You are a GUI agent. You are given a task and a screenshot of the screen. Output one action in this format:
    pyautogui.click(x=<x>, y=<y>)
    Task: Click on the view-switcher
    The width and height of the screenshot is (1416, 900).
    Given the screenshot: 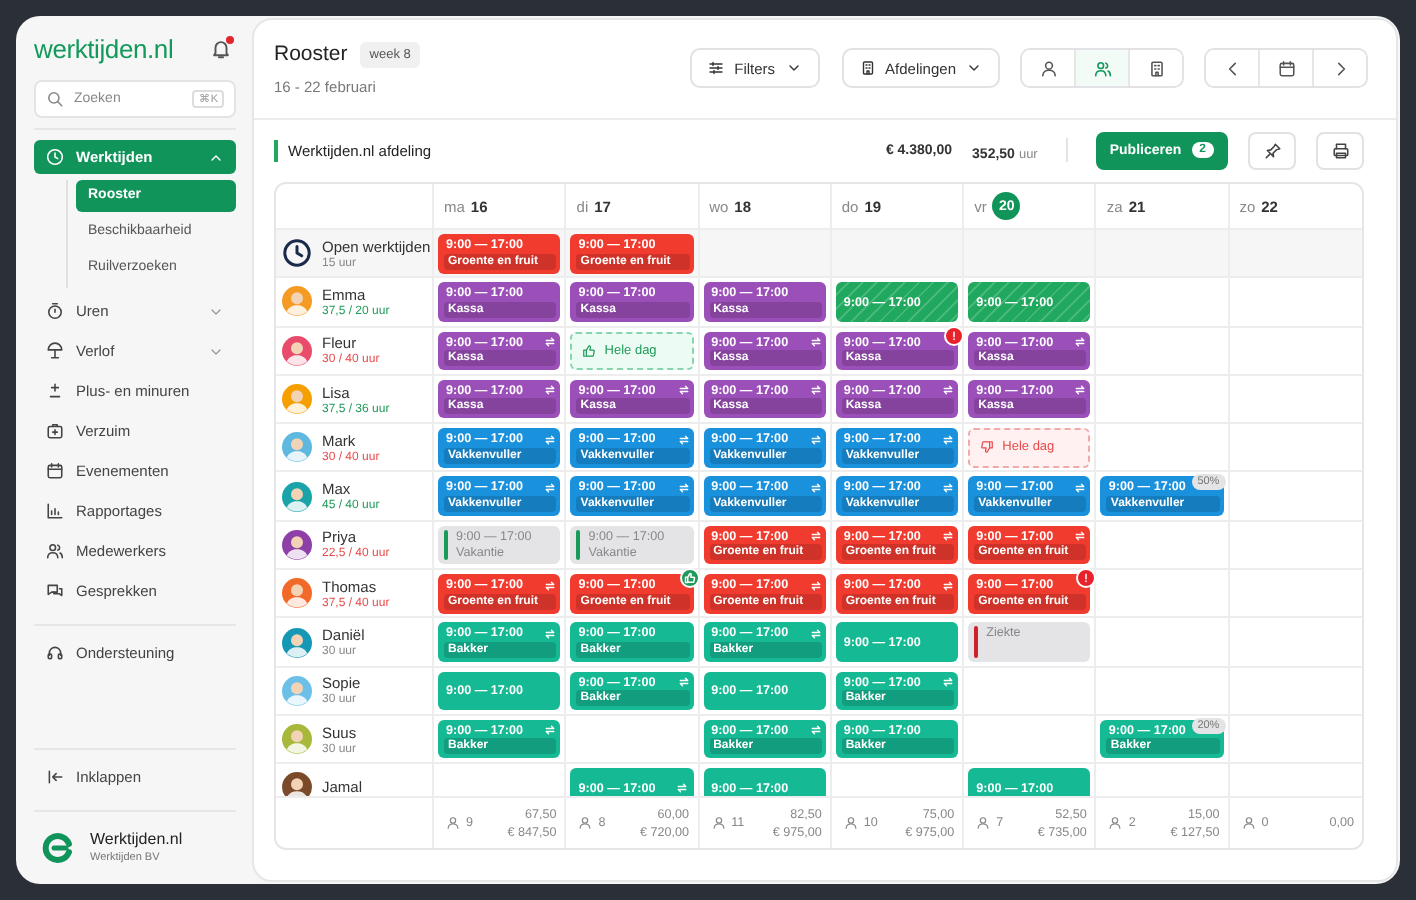 What is the action you would take?
    pyautogui.click(x=1102, y=68)
    